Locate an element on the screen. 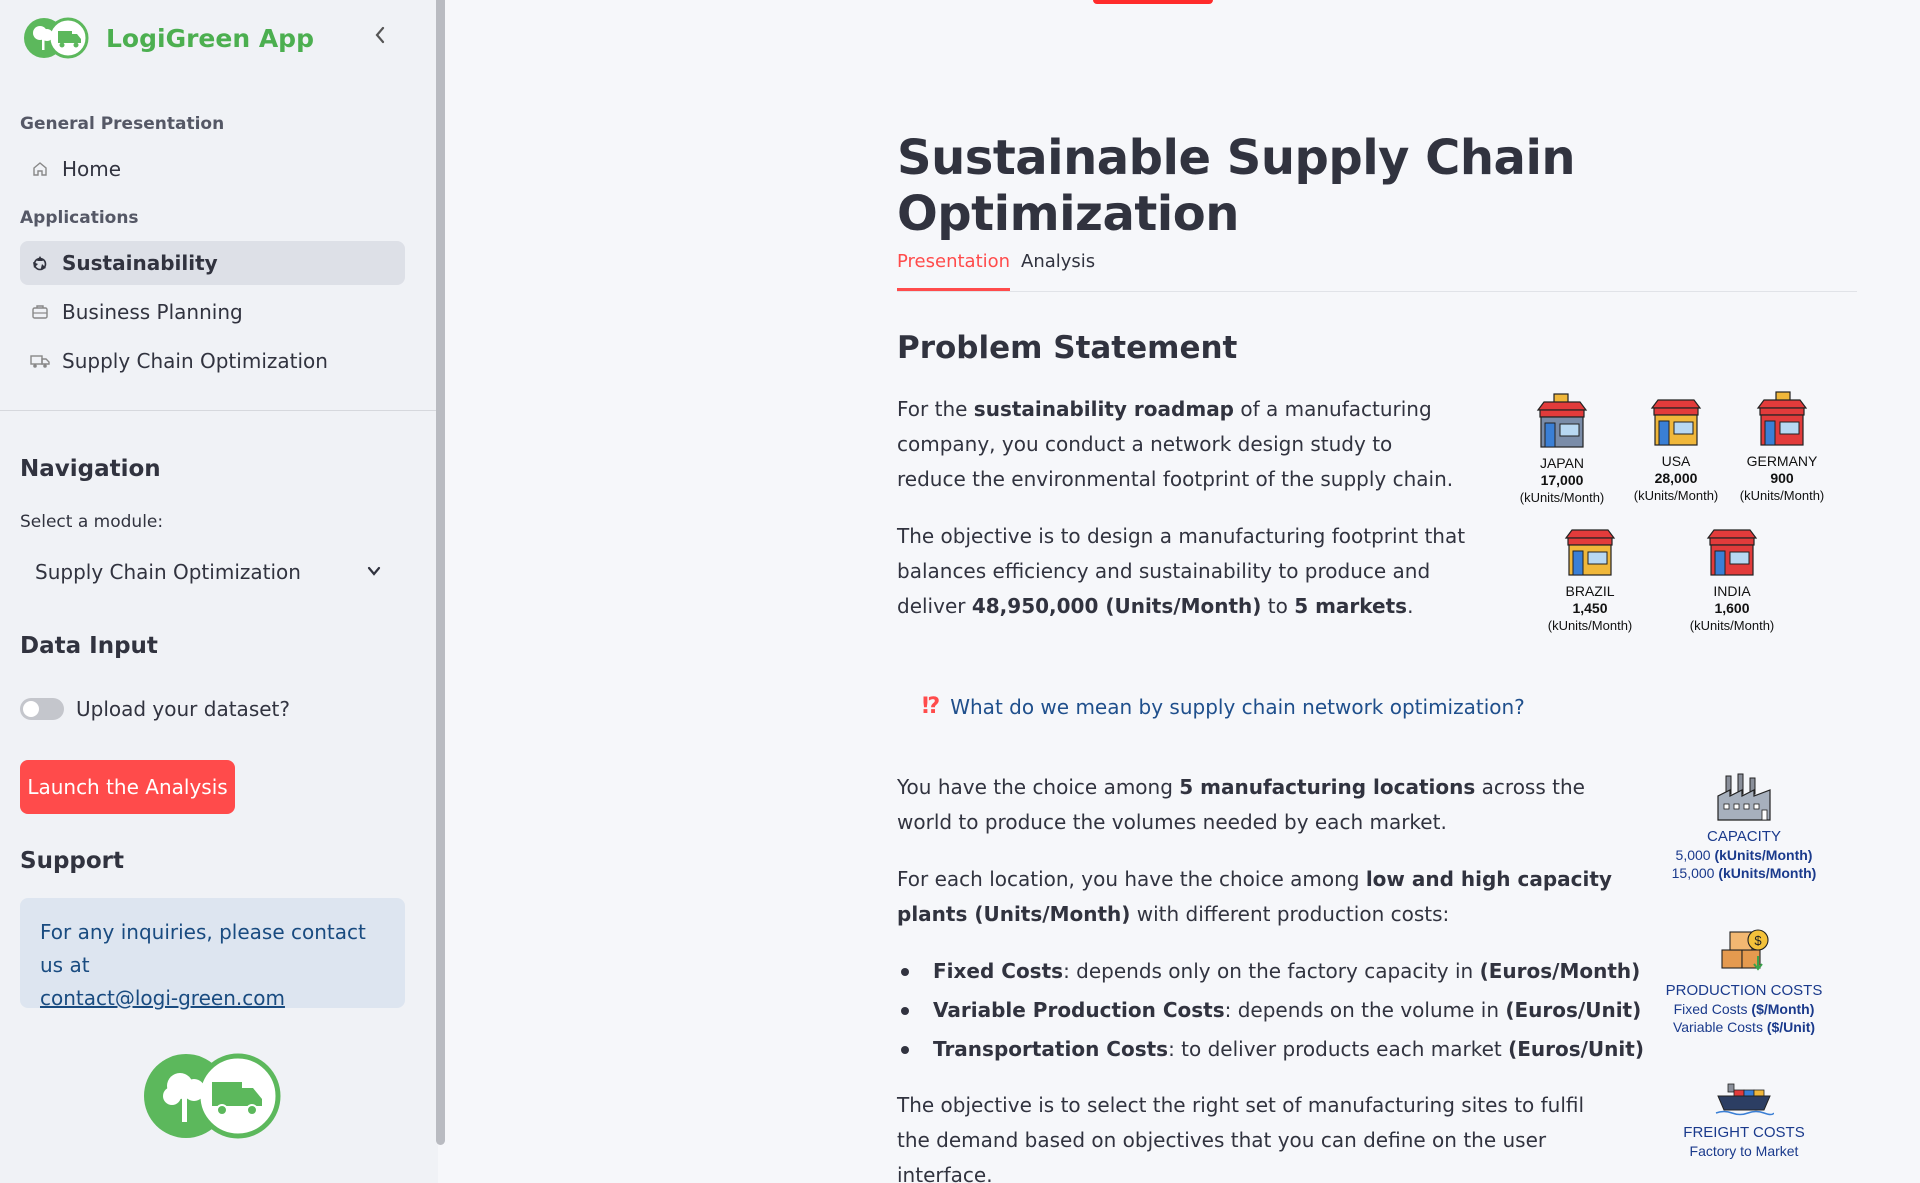 The width and height of the screenshot is (1920, 1183). tab-analysis: Analysis is located at coordinates (1058, 269).